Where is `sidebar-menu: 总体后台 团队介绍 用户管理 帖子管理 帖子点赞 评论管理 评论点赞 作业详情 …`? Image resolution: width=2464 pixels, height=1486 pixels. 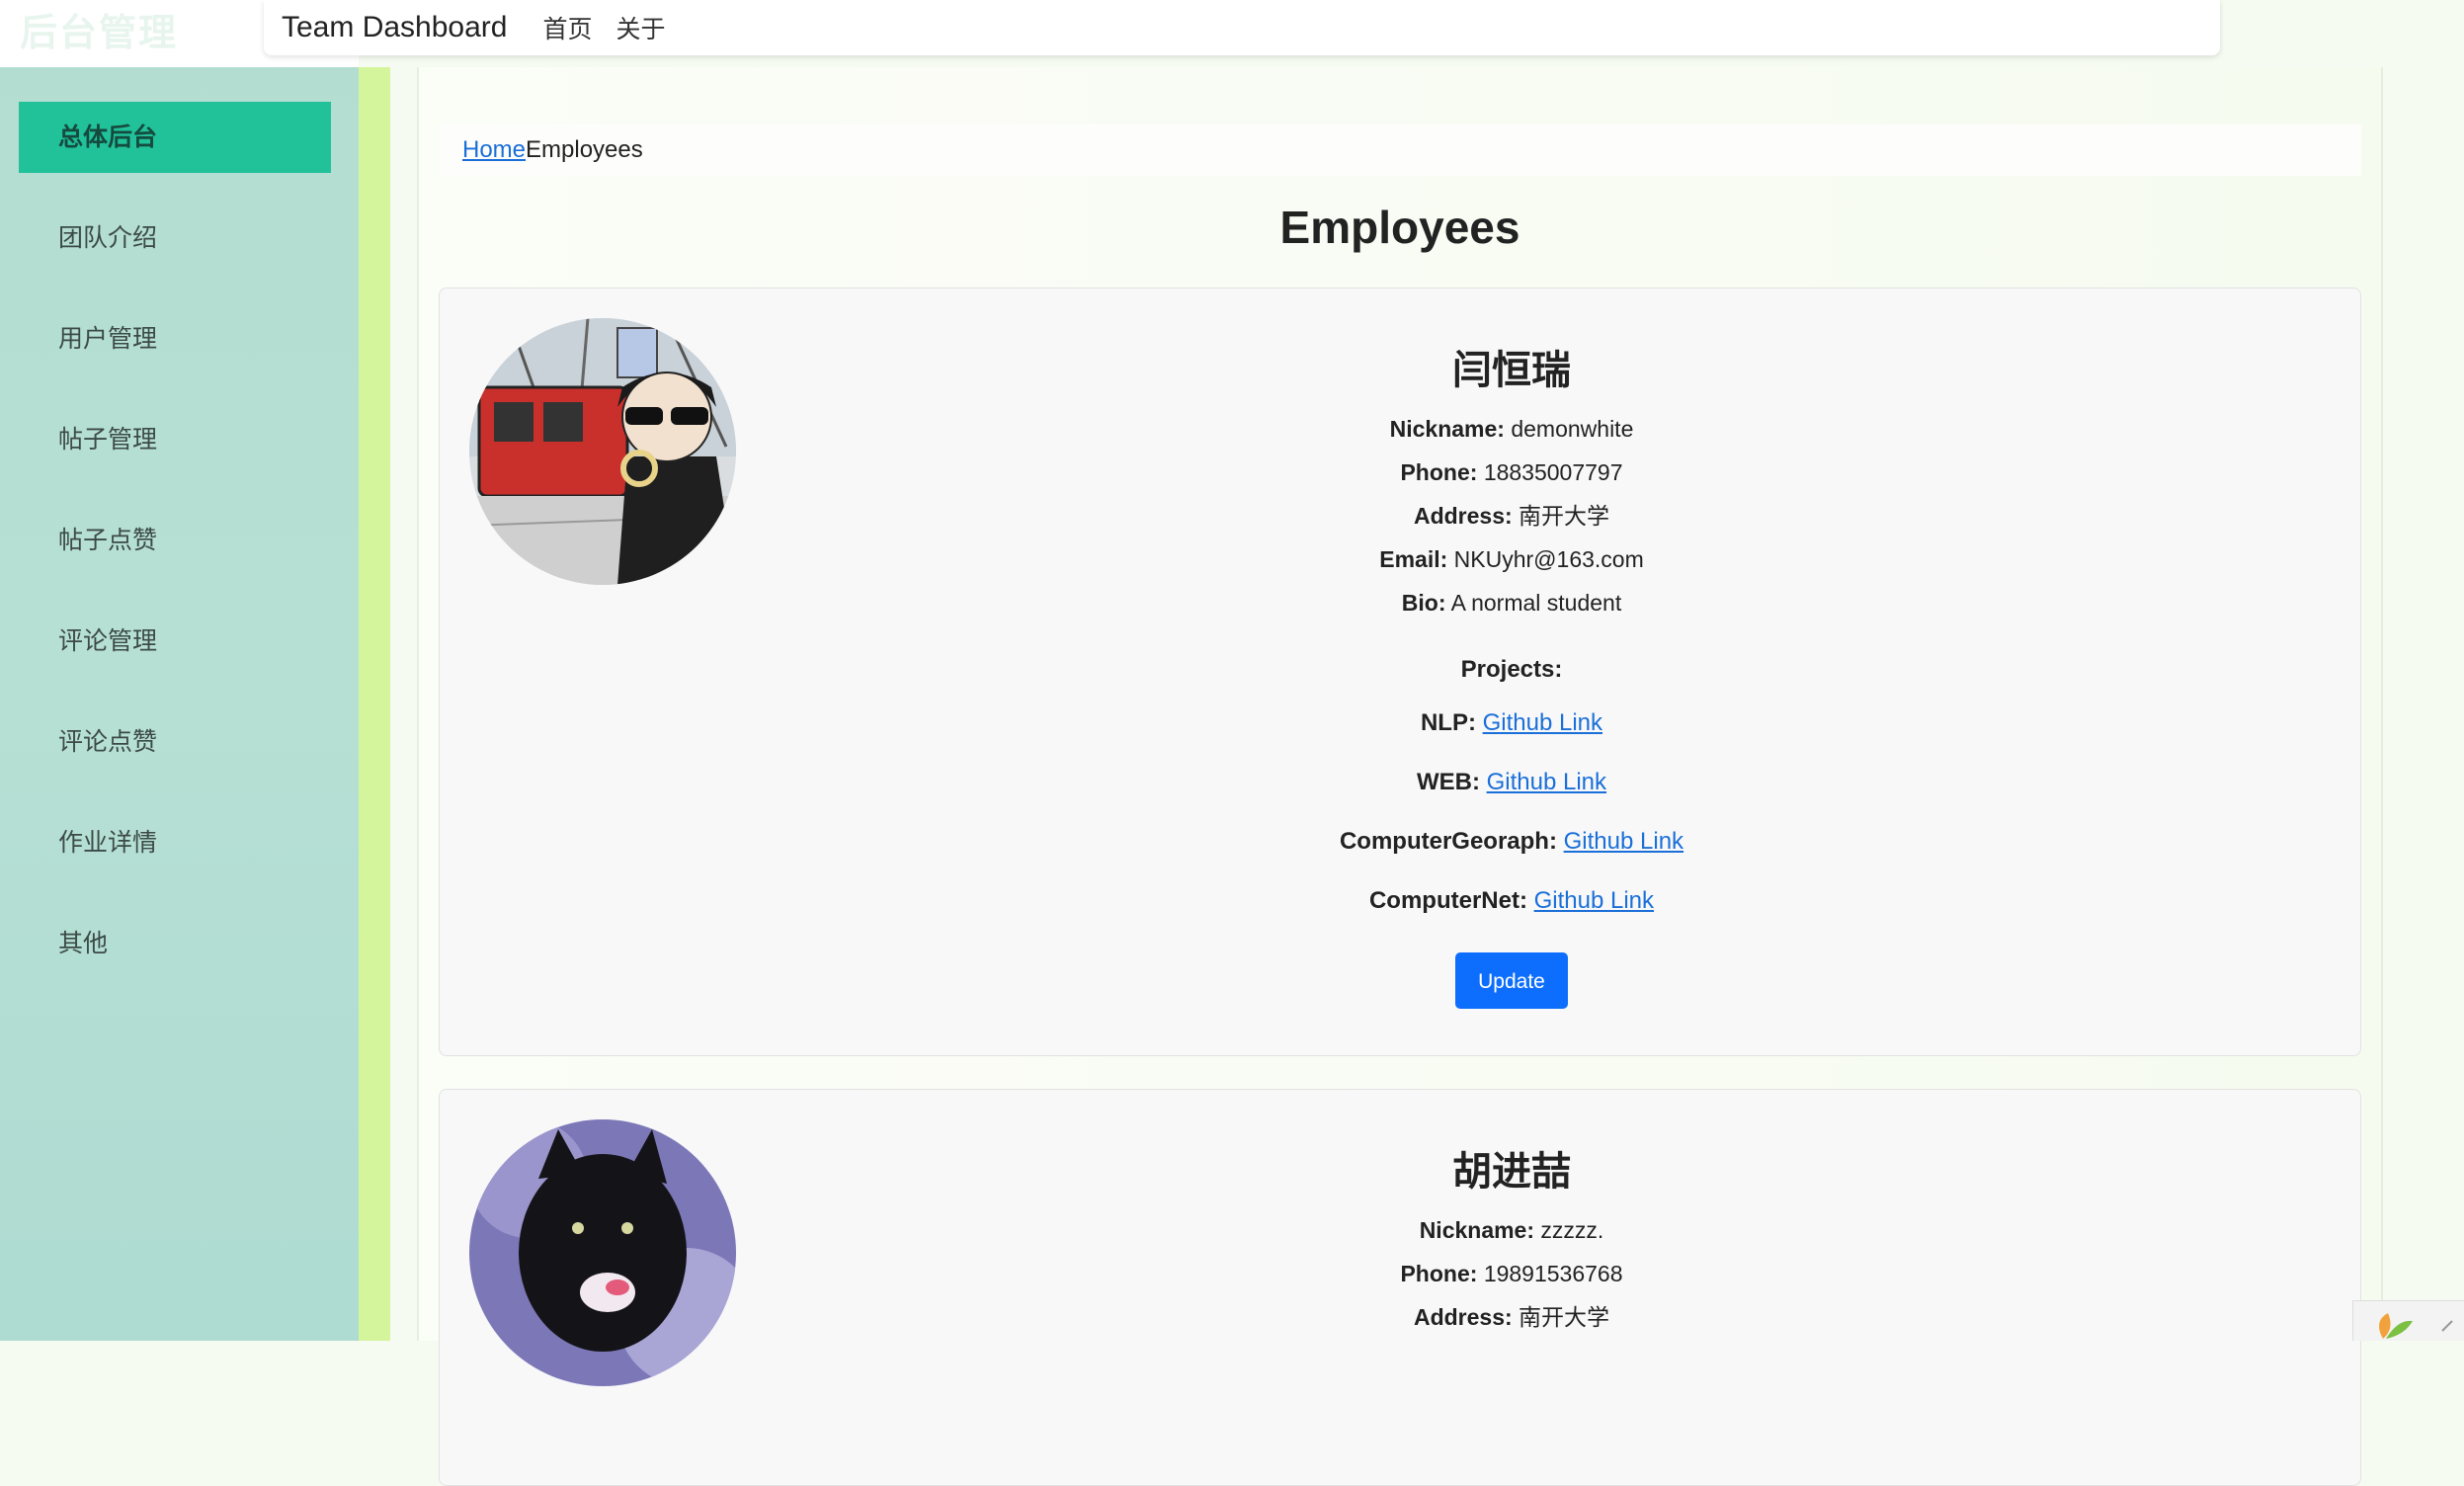
sidebar-menu: 总体后台 团队介绍 用户管理 帖子管理 帖子点赞 评论管理 评论点赞 作业详情 … is located at coordinates (175, 555).